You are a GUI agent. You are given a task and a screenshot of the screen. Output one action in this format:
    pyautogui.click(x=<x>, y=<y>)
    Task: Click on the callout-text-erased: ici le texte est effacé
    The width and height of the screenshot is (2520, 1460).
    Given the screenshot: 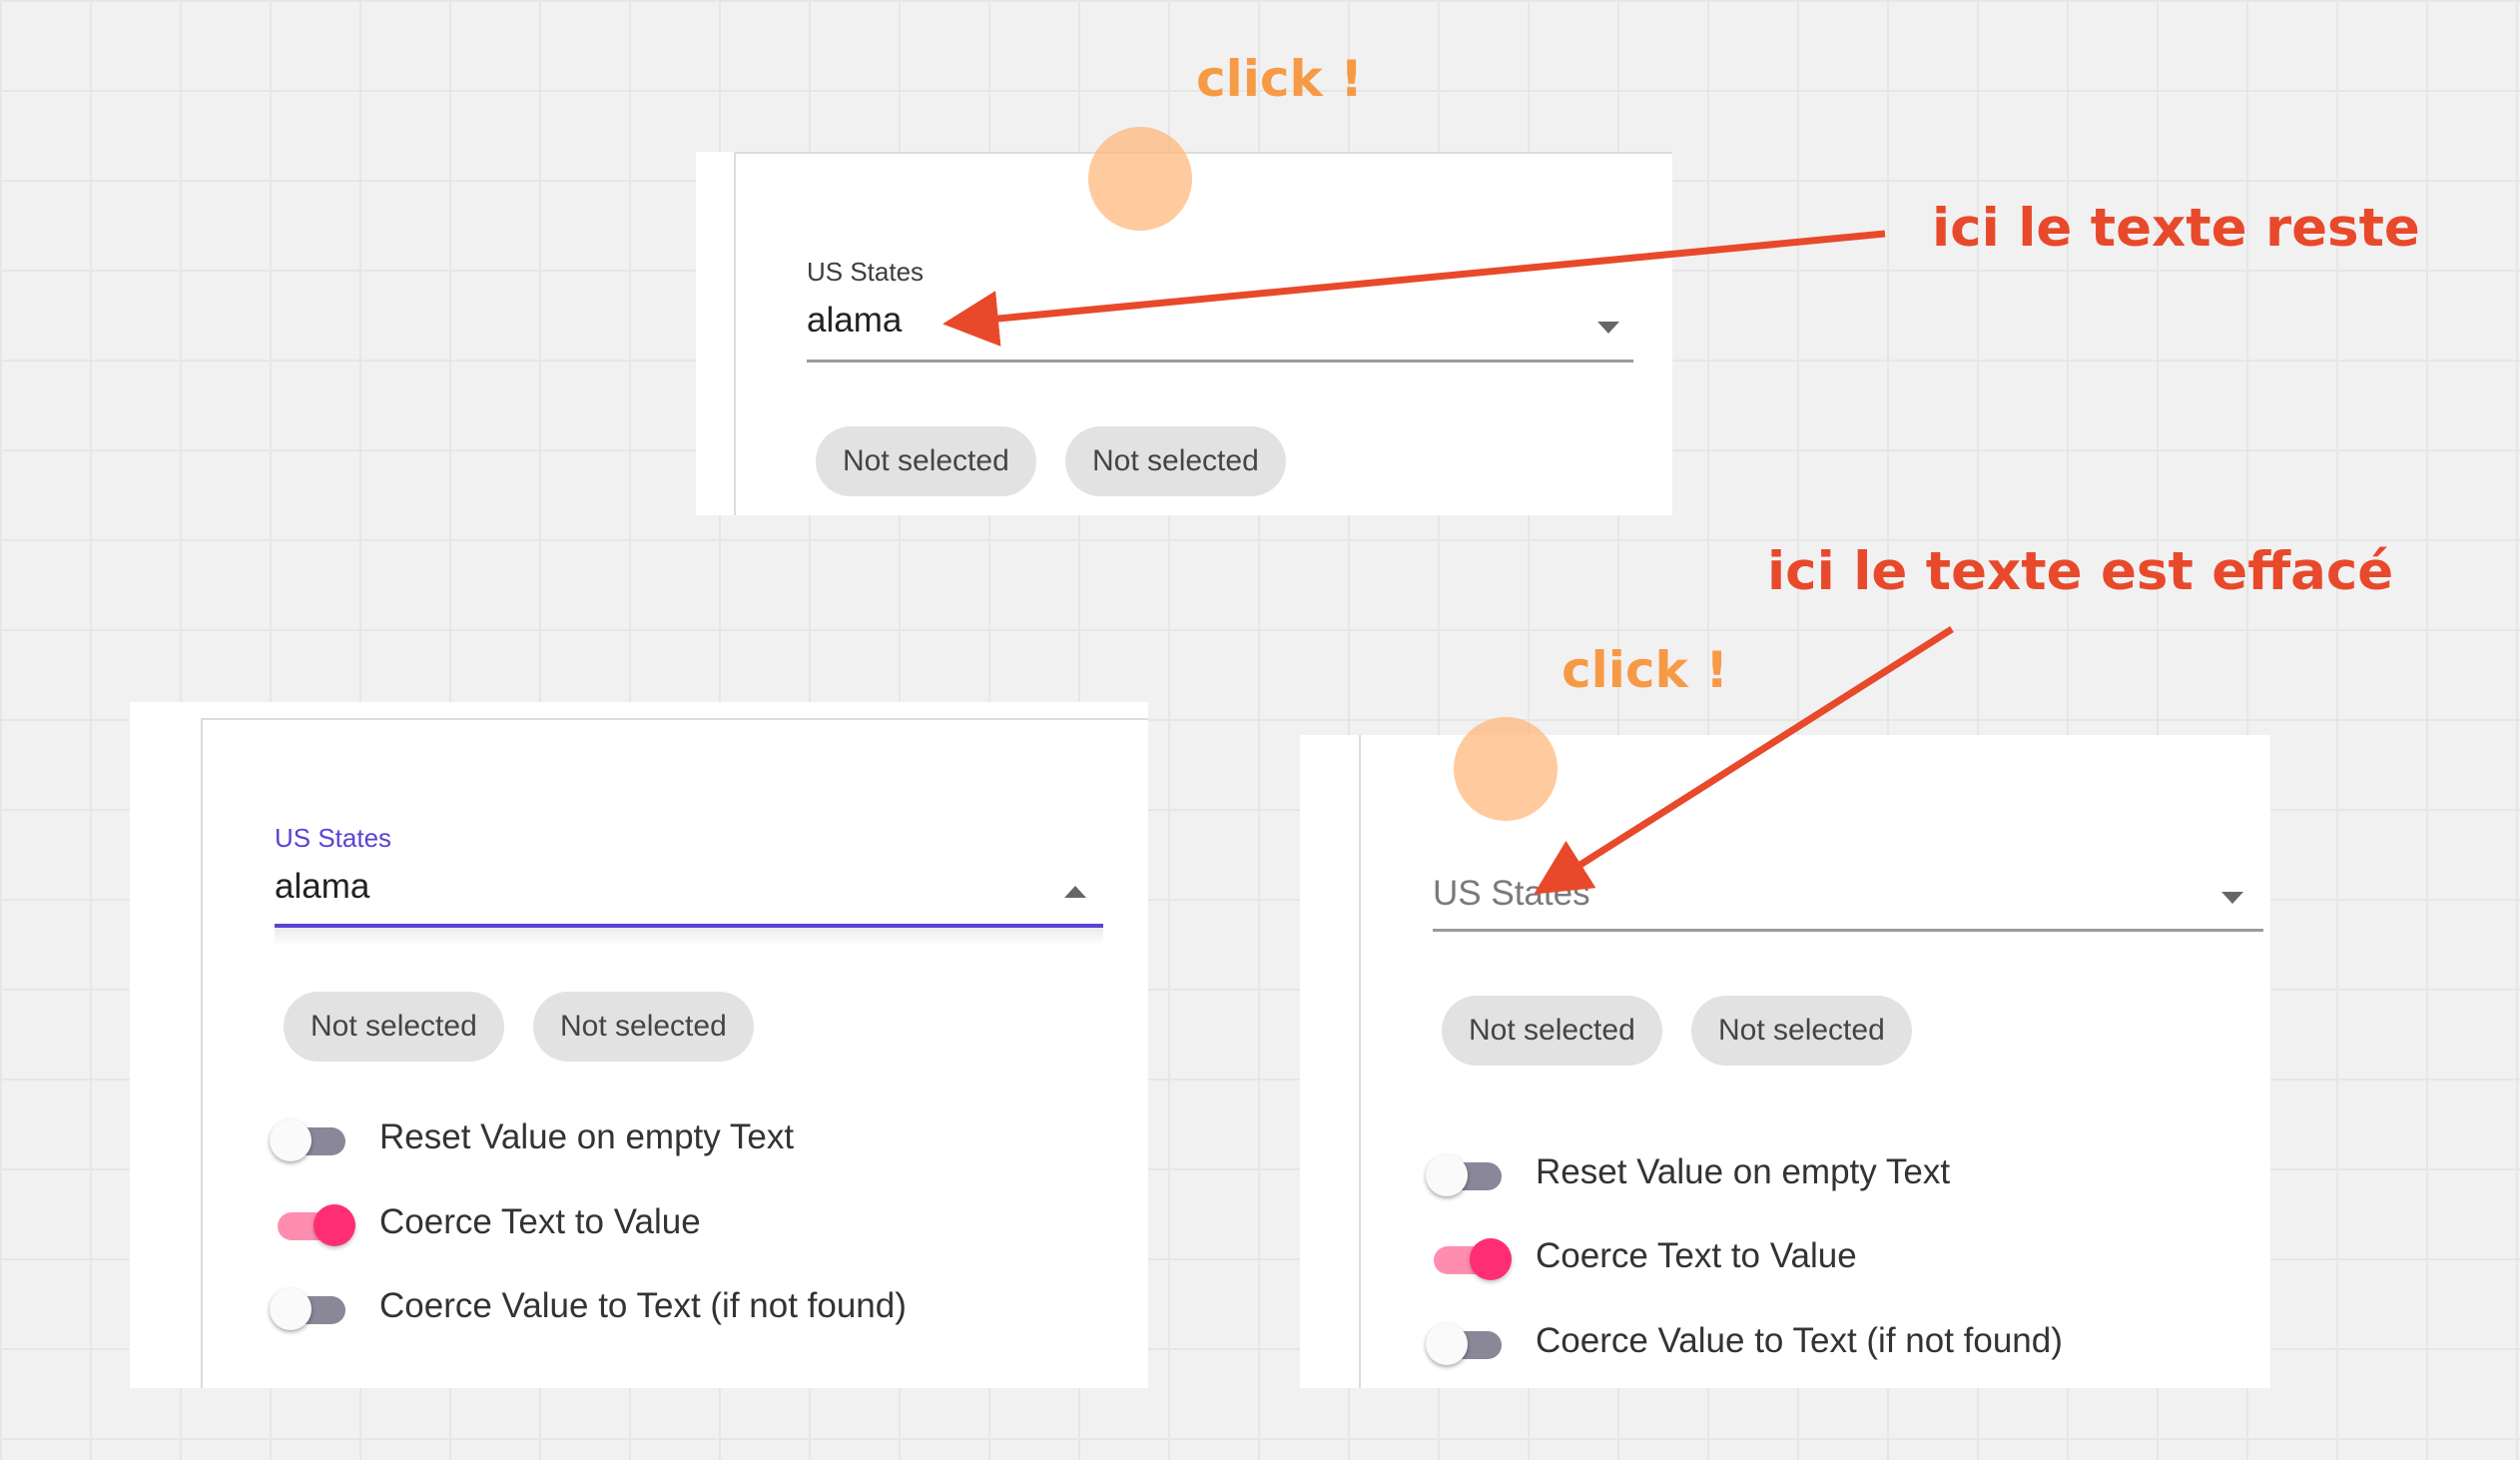 What is the action you would take?
    pyautogui.click(x=2081, y=571)
    